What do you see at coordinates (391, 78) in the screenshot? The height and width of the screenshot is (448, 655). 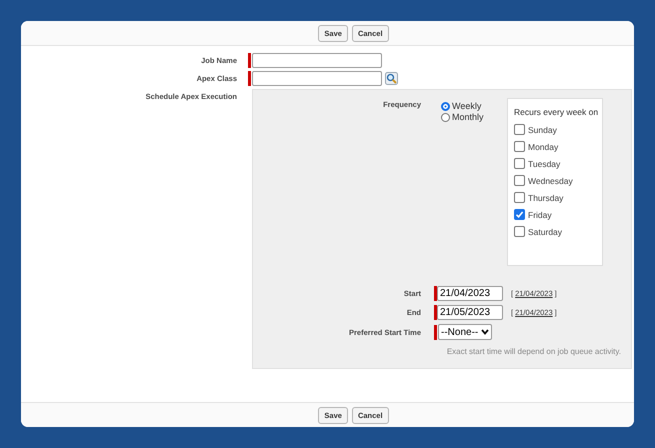 I see `search-icon` at bounding box center [391, 78].